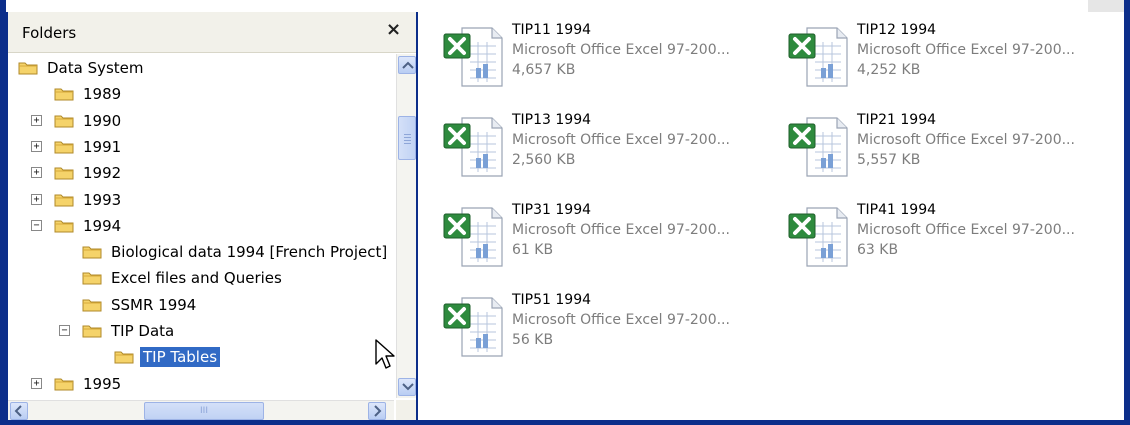  Describe the element at coordinates (102, 383) in the screenshot. I see `tree-node-label: 1995` at that location.